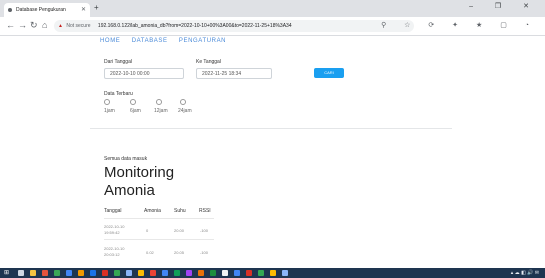  I want to click on reload-icon: ↻, so click(34, 25).